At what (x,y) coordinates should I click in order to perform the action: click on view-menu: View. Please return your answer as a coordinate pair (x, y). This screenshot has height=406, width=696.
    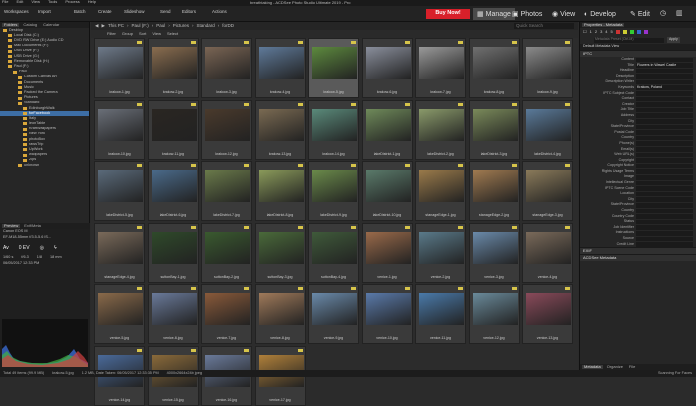
    Looking at the image, I should click on (156, 34).